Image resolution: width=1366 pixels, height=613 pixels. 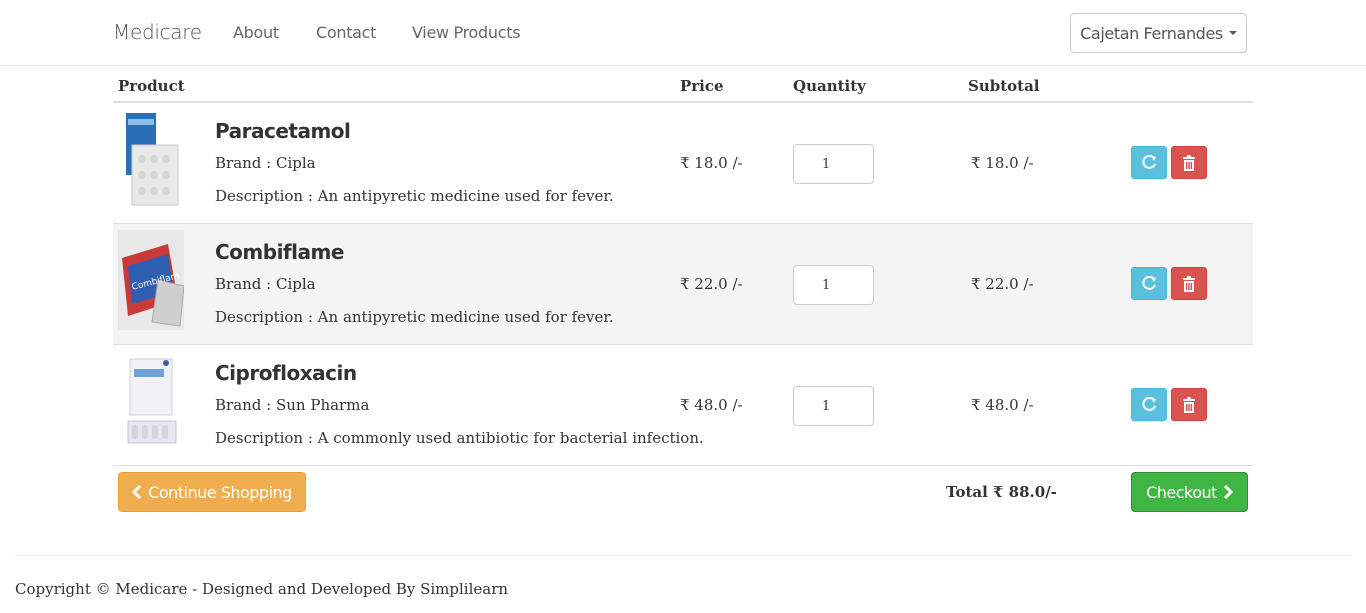 What do you see at coordinates (151, 280) in the screenshot?
I see `product-image-combiflame: Combiflam` at bounding box center [151, 280].